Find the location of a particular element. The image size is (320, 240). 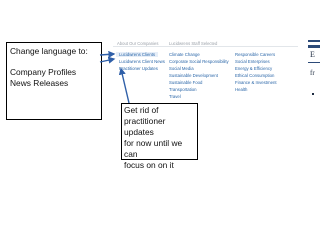

arrow-to-client-news is located at coordinates (107, 60).